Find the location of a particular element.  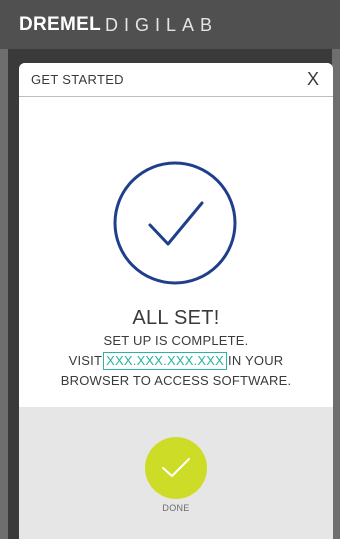

visit-prefix: VISIT is located at coordinates (85, 360).